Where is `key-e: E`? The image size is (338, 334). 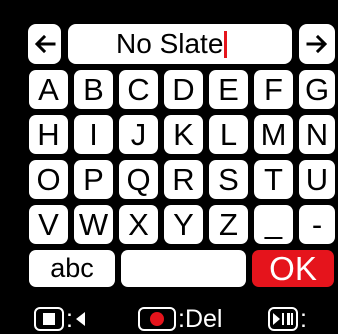 key-e: E is located at coordinates (228, 89).